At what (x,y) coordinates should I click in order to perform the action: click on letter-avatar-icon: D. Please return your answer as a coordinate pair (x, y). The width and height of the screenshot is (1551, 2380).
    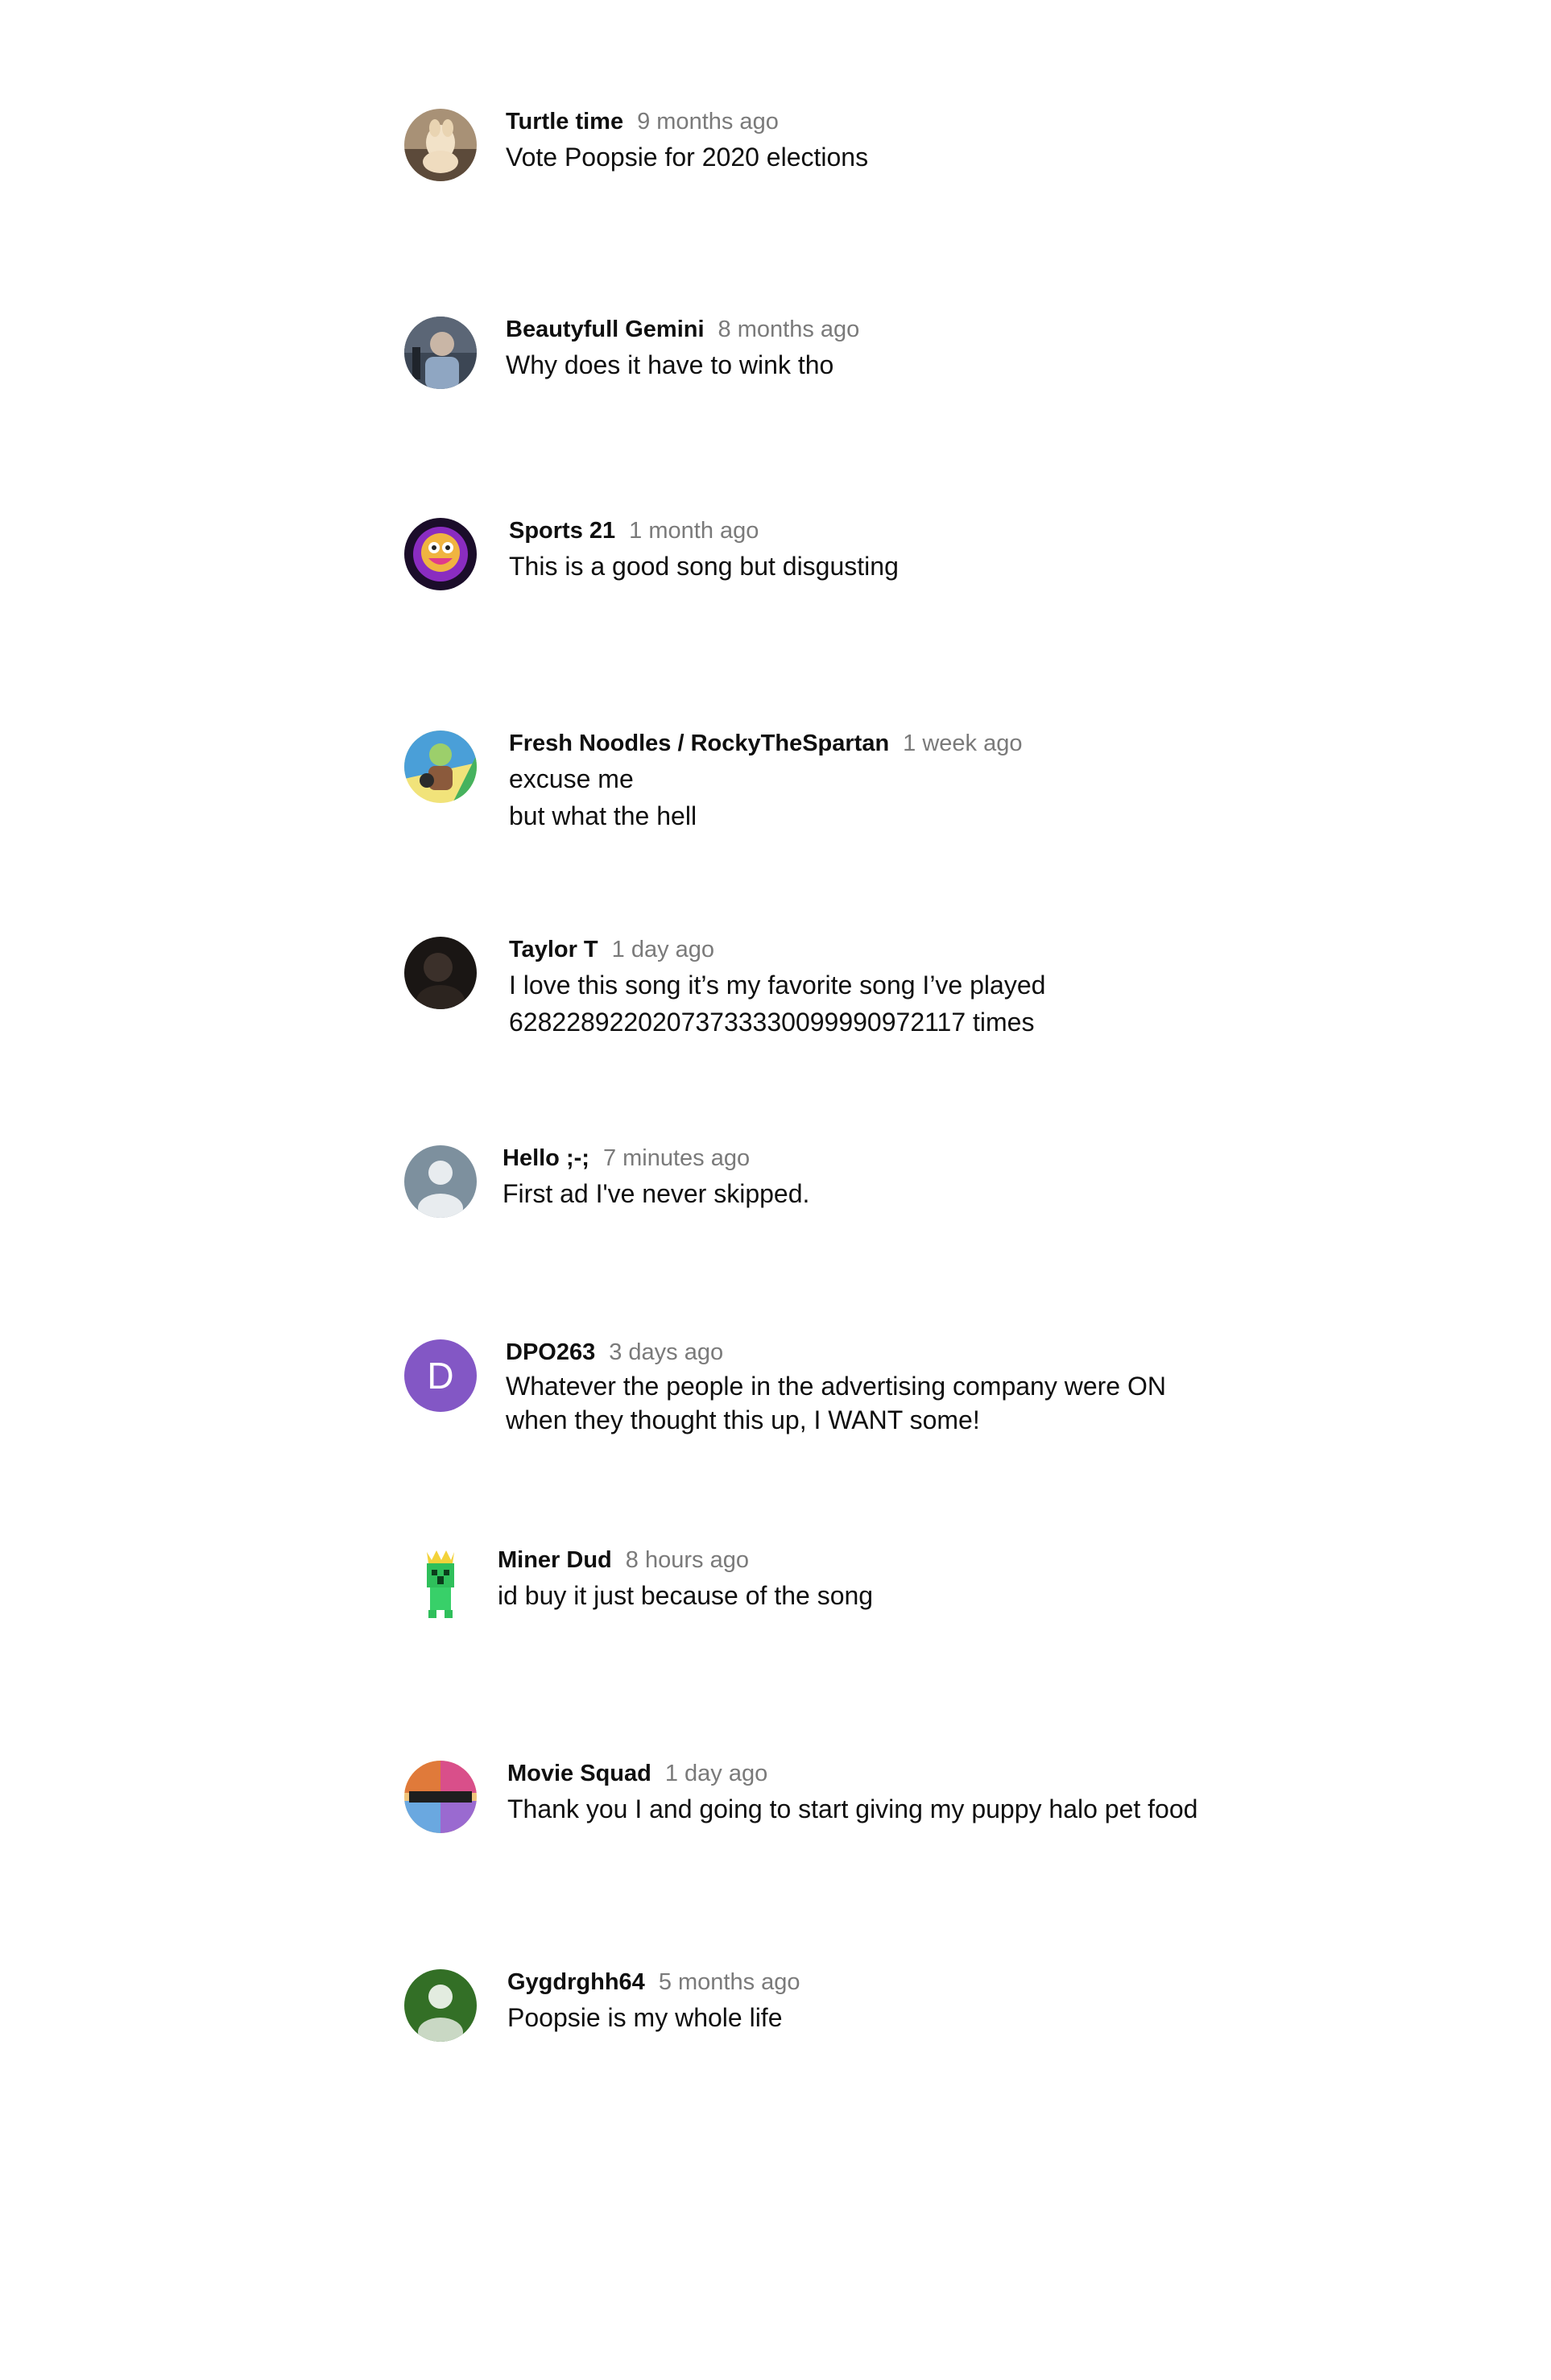
    Looking at the image, I should click on (440, 1375).